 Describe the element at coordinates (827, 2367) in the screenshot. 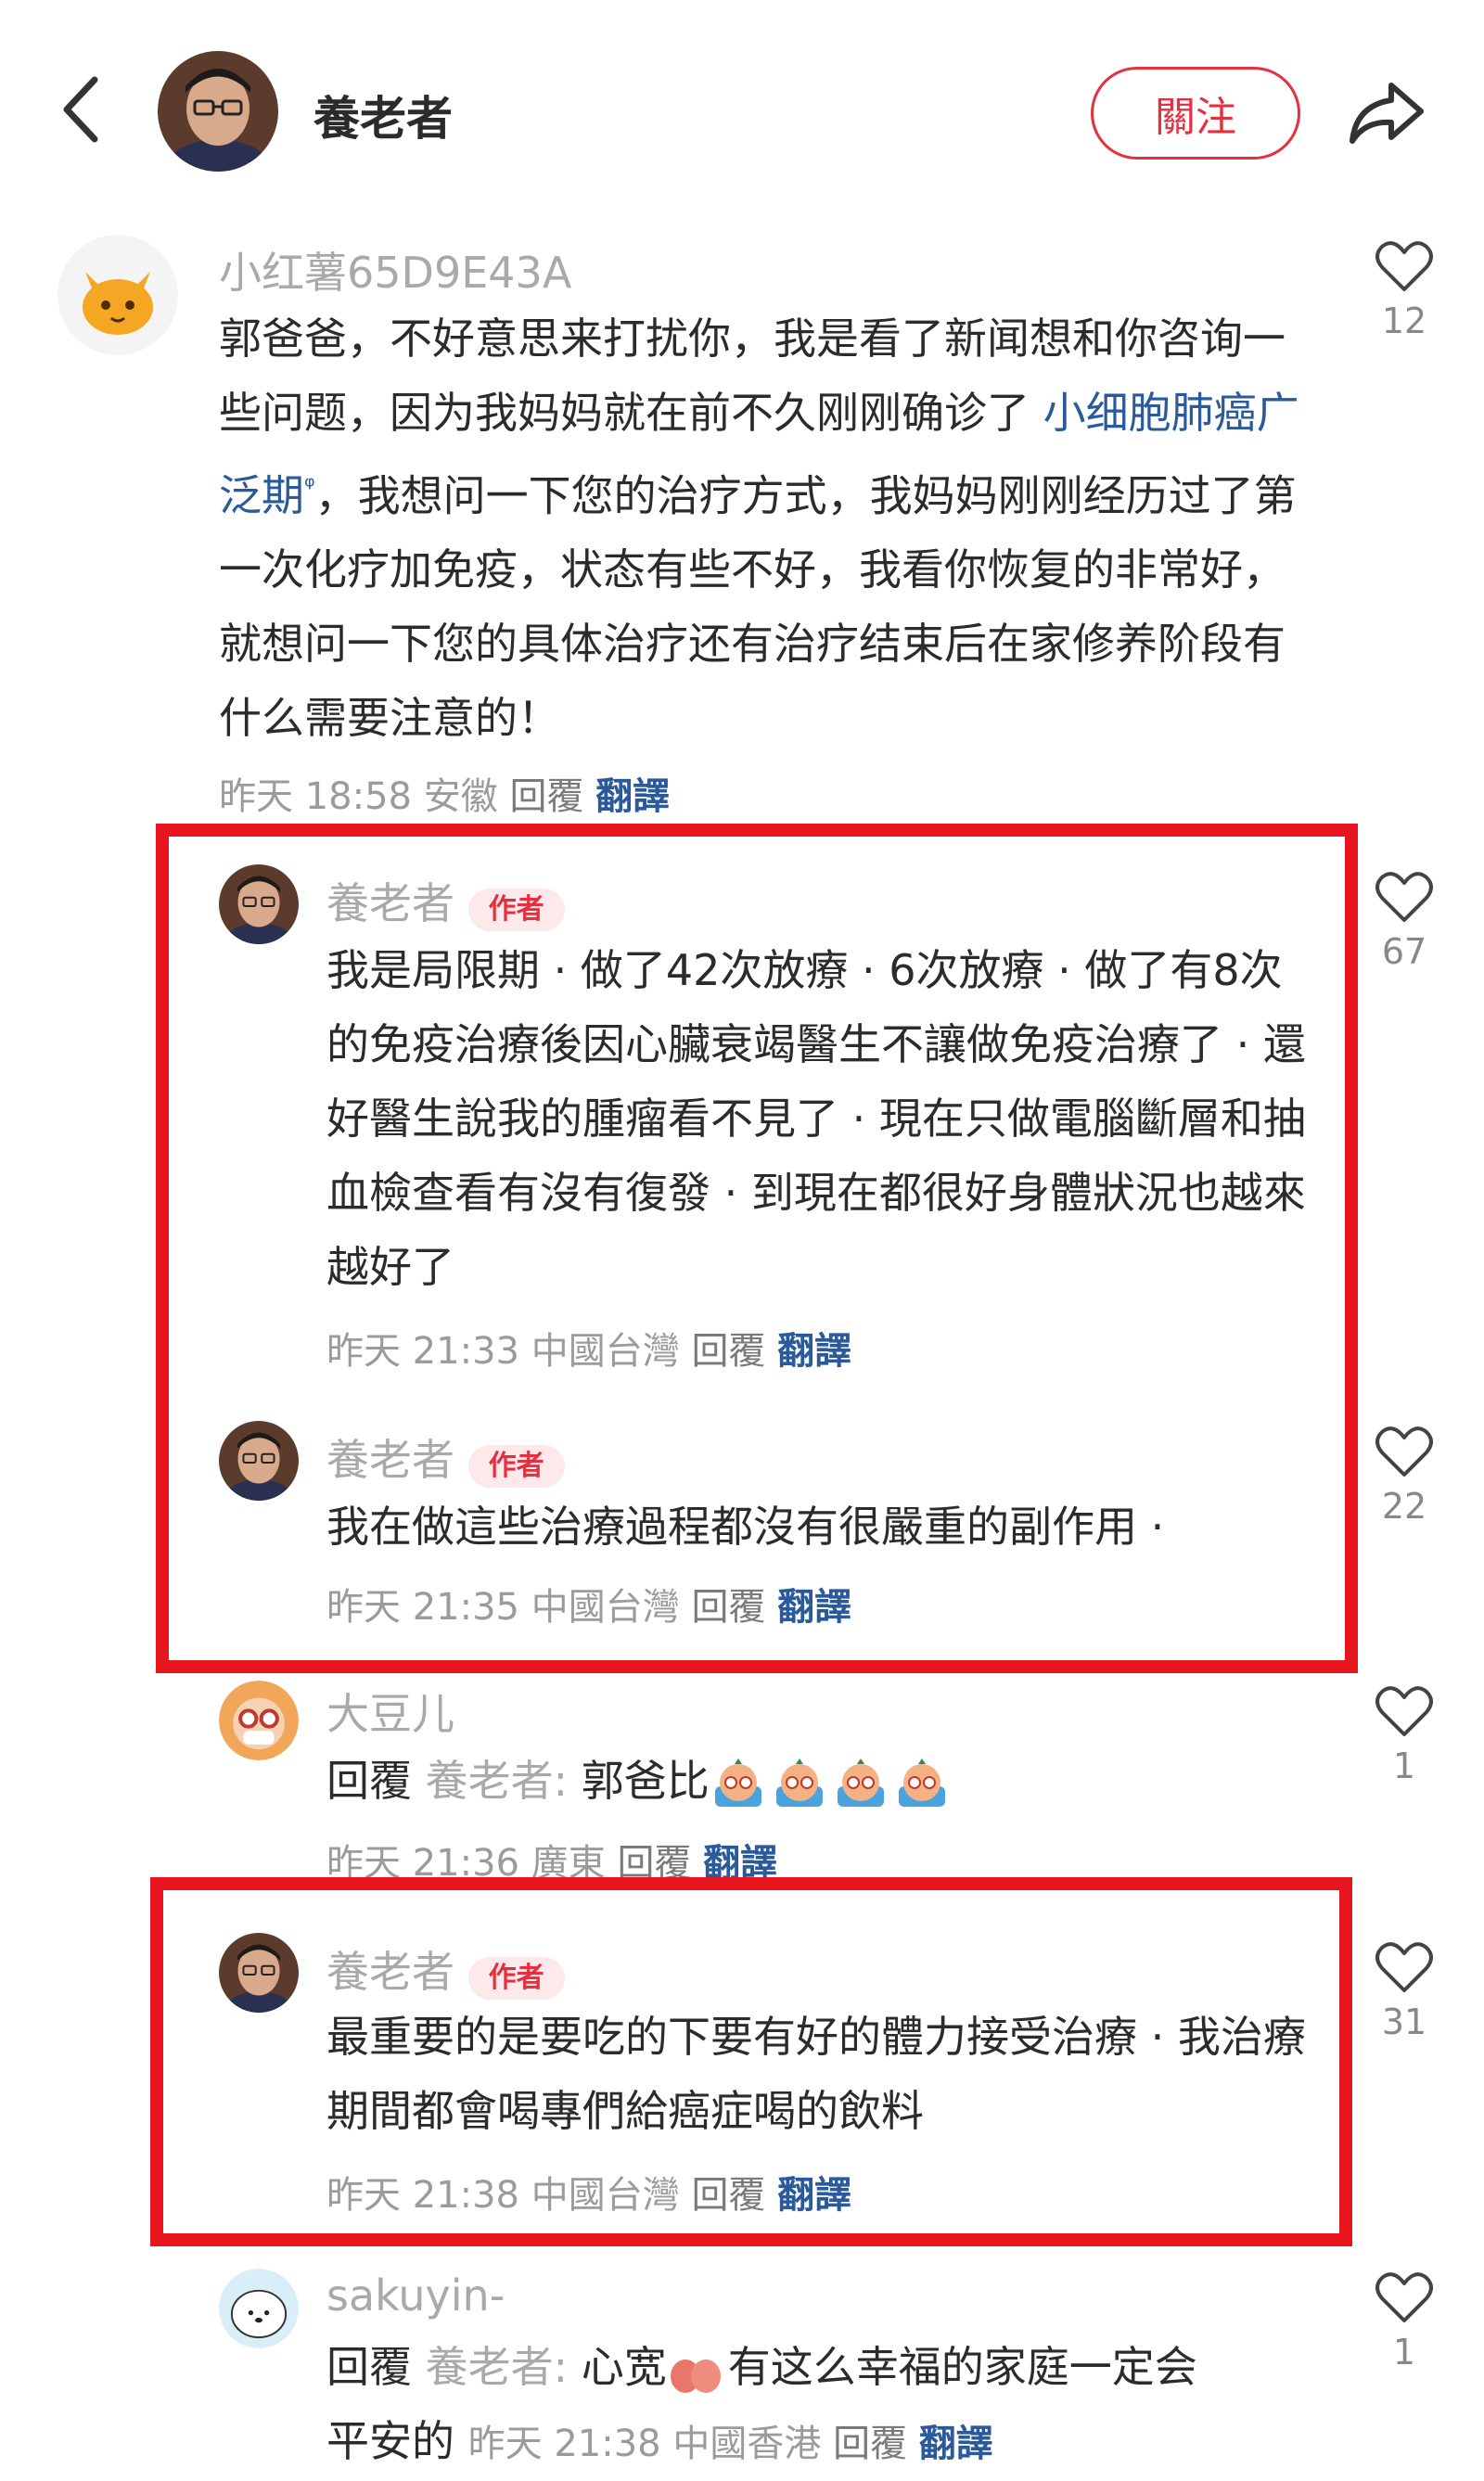

I see `comment-text: 回覆 養老者: 心宽 有这么幸福的家庭一定会` at that location.